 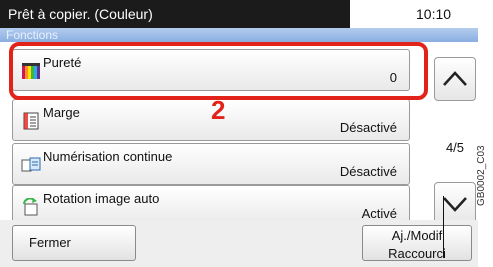 What do you see at coordinates (211, 164) in the screenshot?
I see `function-row-numerisation-continue: Numérisation continue Désactivé` at bounding box center [211, 164].